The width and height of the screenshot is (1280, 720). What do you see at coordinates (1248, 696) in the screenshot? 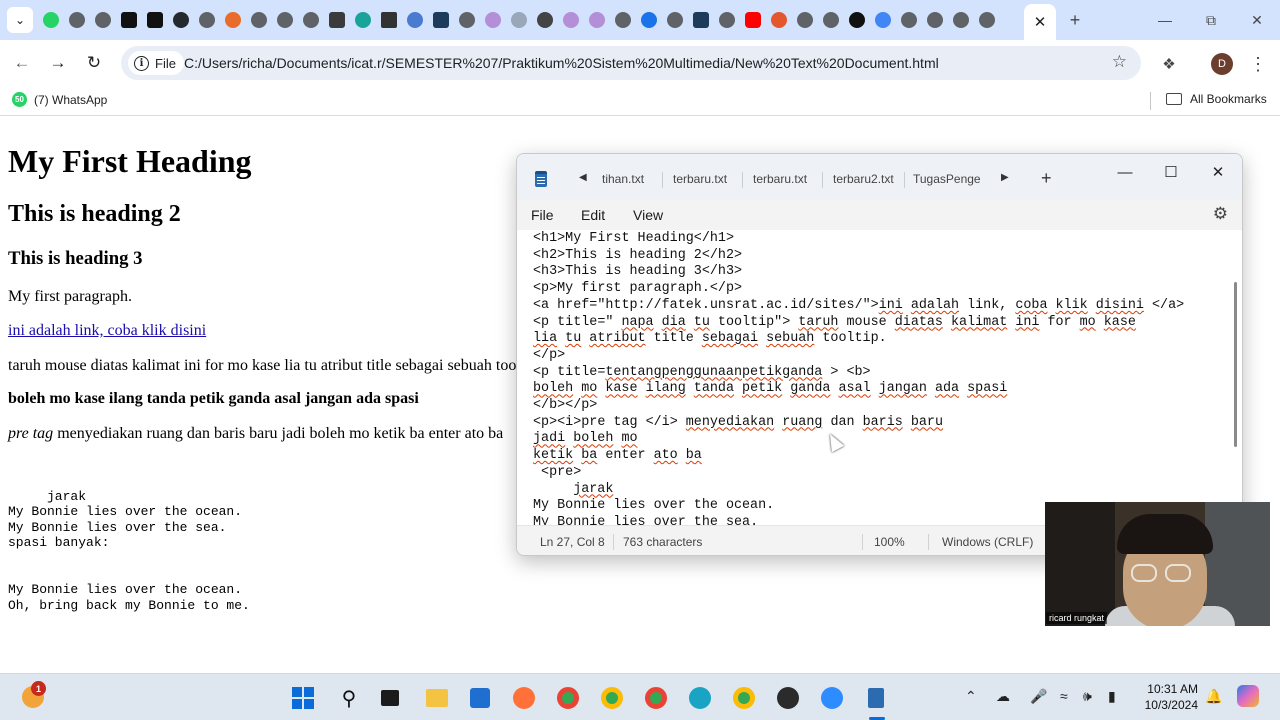
I see `copilot-icon` at bounding box center [1248, 696].